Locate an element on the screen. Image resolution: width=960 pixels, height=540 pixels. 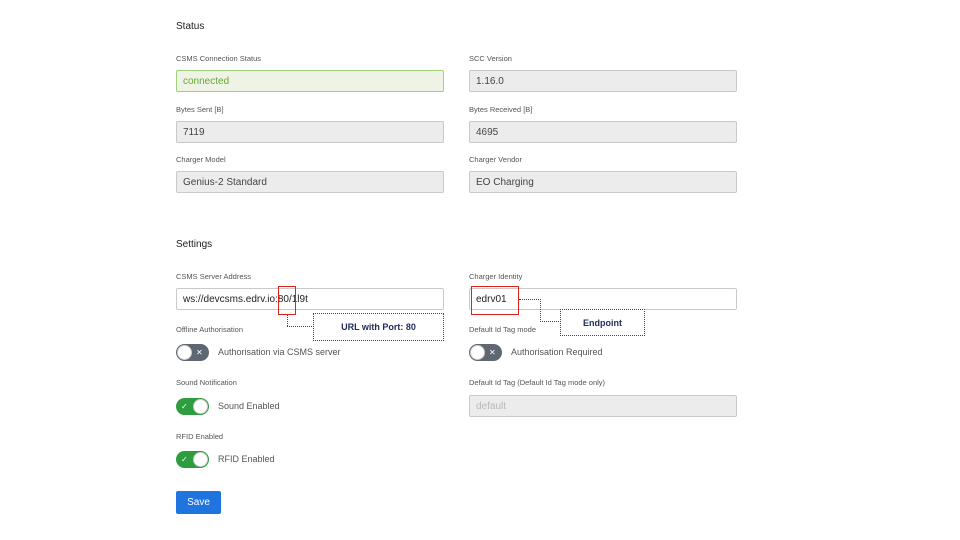
port-highlight-box is located at coordinates (287, 300).